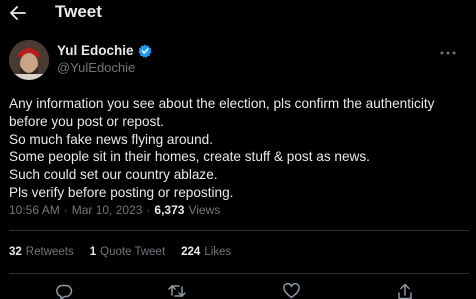 This screenshot has height=299, width=476. What do you see at coordinates (121, 192) in the screenshot?
I see `tweet-line: Pls verify before posting or reposting.` at bounding box center [121, 192].